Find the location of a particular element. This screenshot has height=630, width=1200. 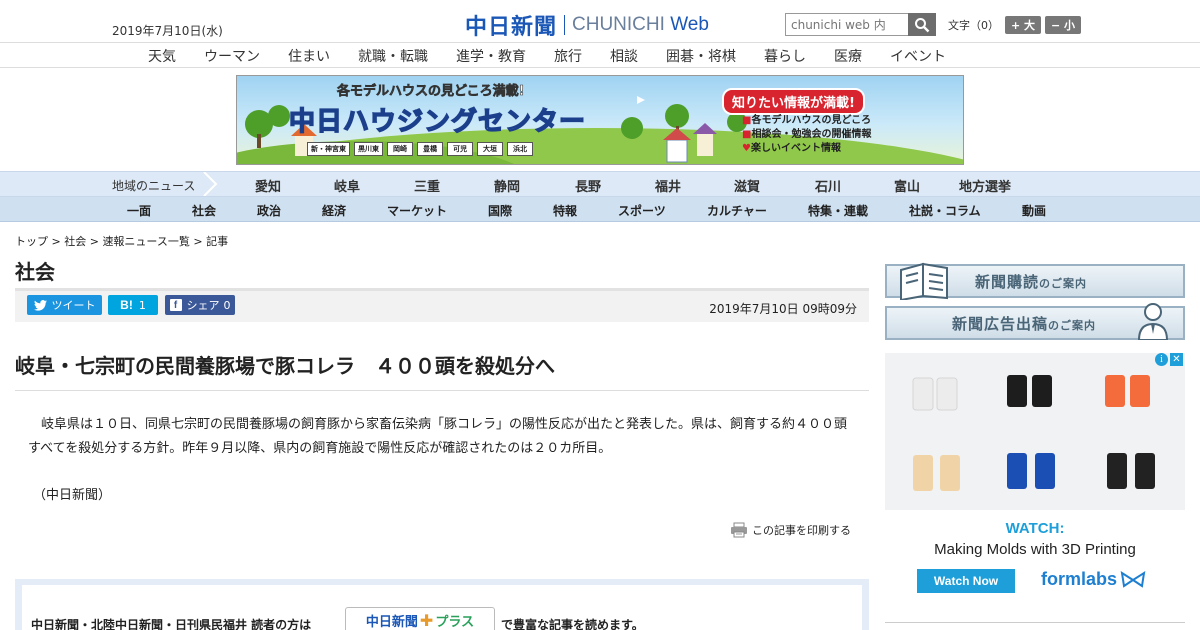

section-nav-item: 一面 is located at coordinates (139, 210).